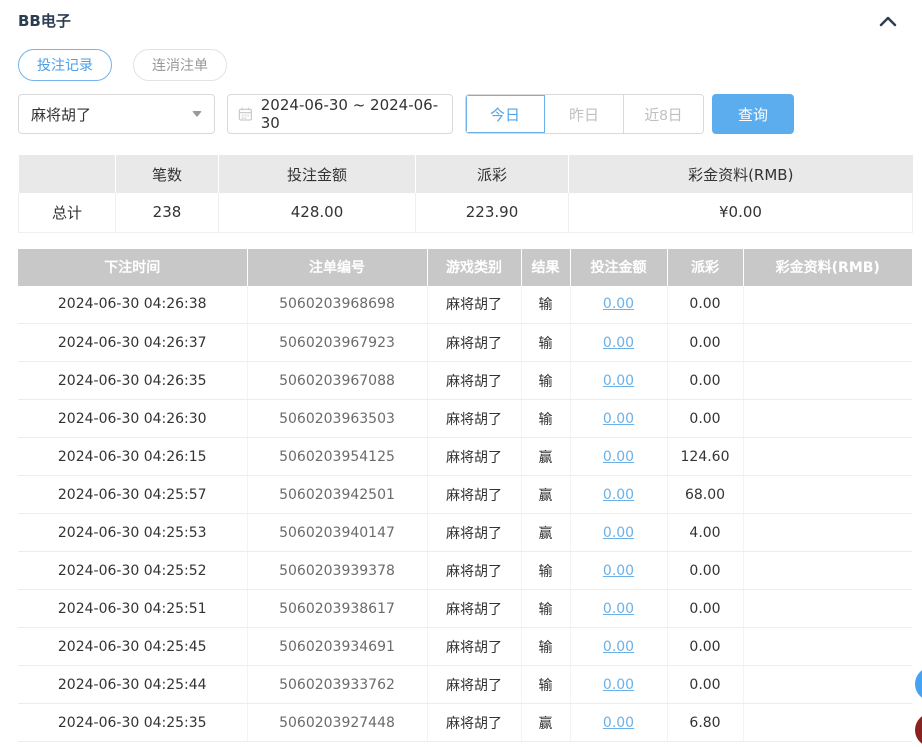 Image resolution: width=922 pixels, height=747 pixels. Describe the element at coordinates (245, 114) in the screenshot. I see `calendar-icon` at that location.